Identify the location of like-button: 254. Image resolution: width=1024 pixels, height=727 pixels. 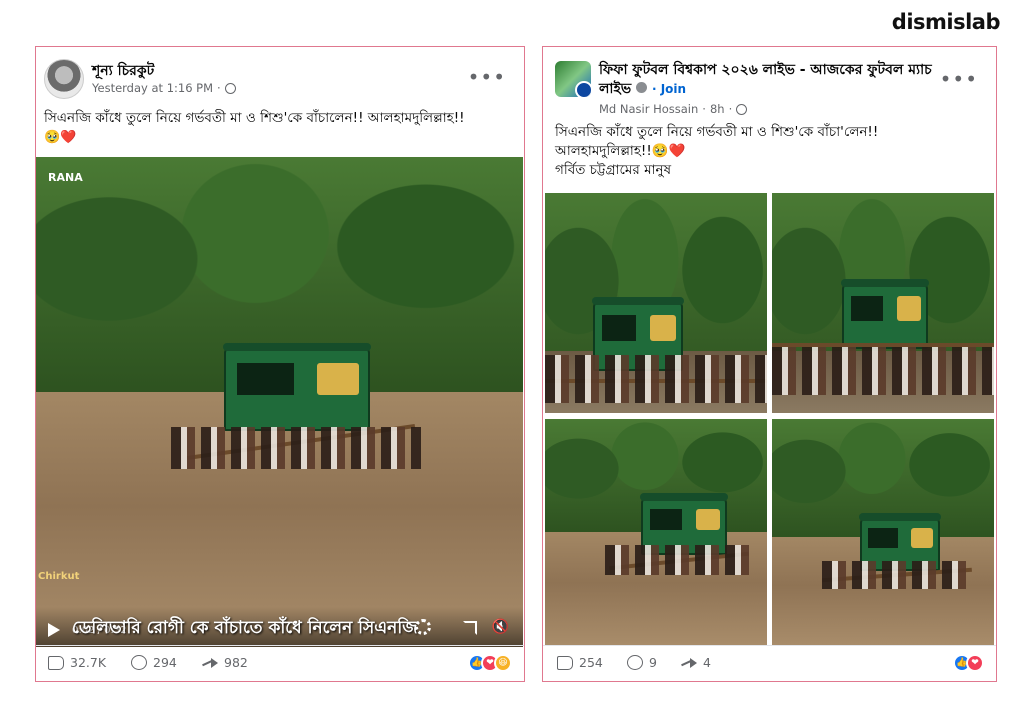
(580, 662).